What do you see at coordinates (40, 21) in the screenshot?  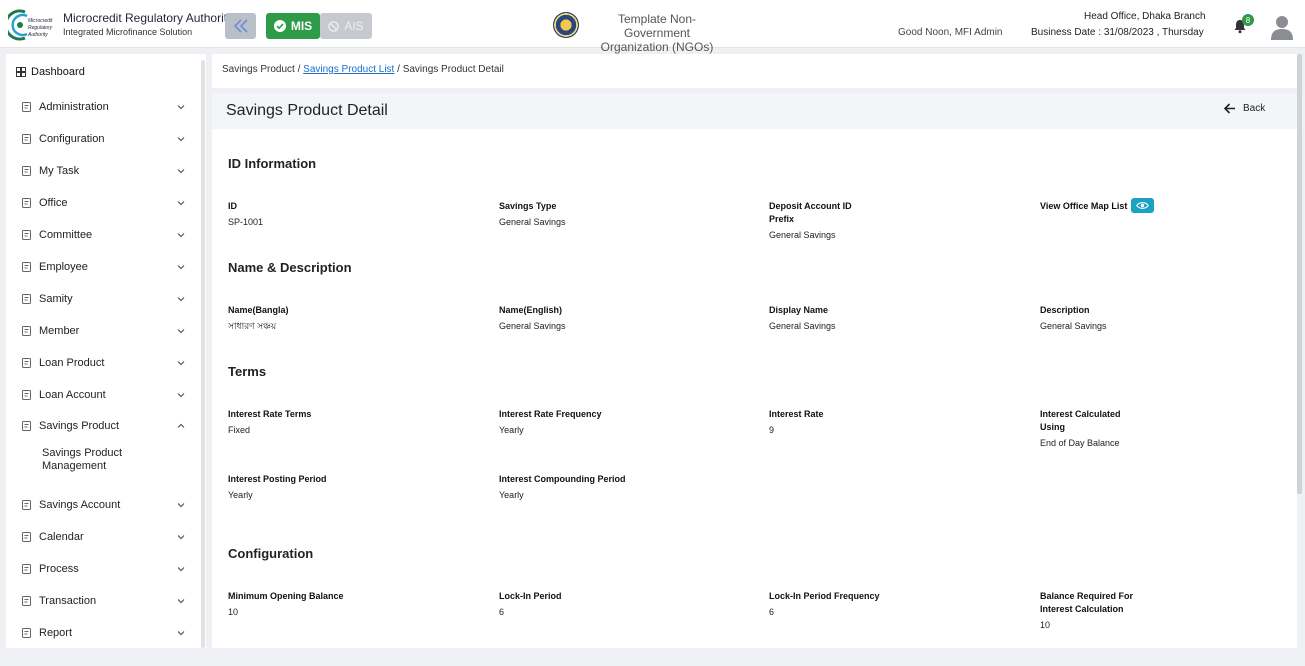 I see `svg-text: Microcredit` at bounding box center [40, 21].